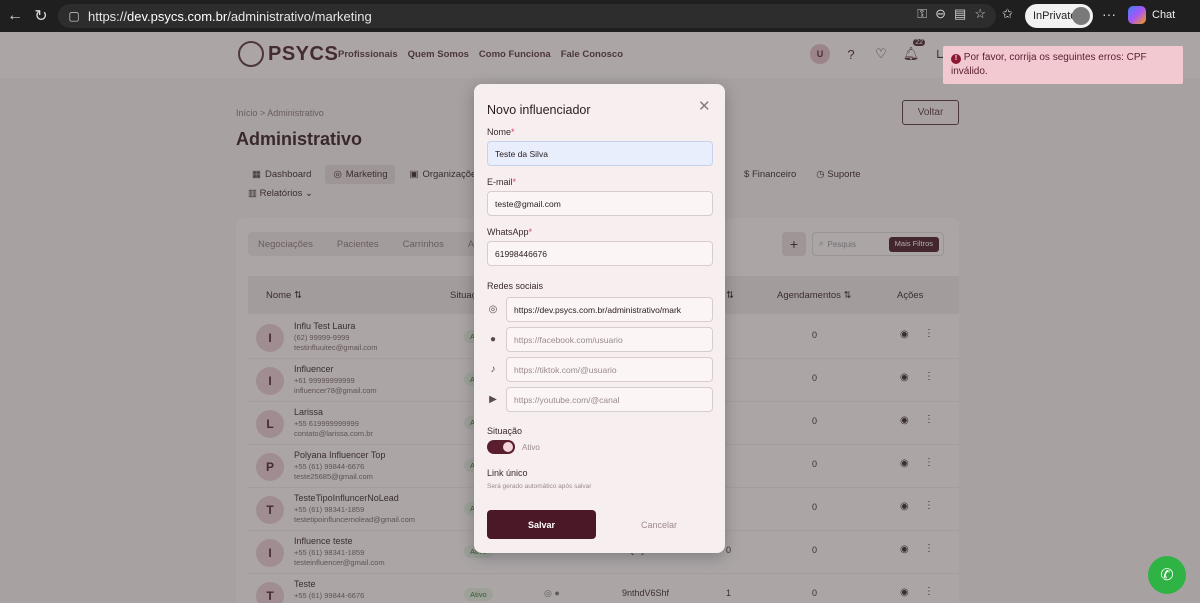 Image resolution: width=1200 pixels, height=603 pixels. What do you see at coordinates (501, 132) in the screenshot?
I see `name-label: Nome*` at bounding box center [501, 132].